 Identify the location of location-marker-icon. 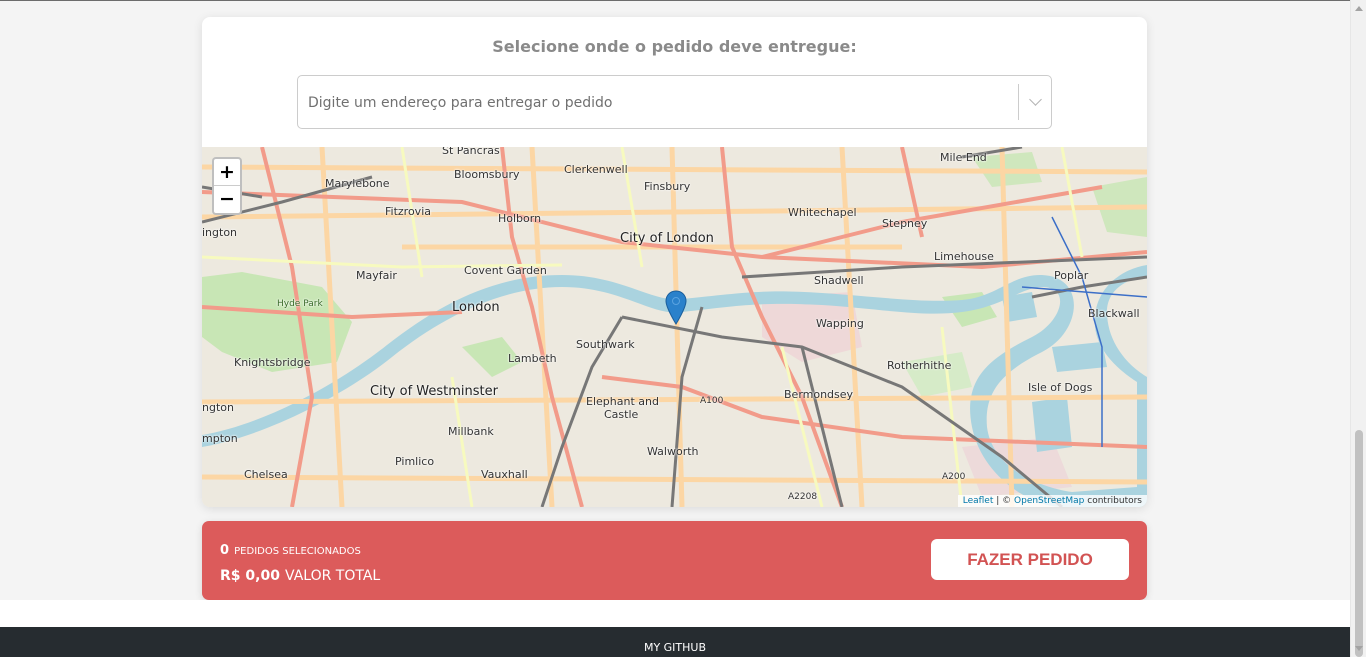
(676, 307).